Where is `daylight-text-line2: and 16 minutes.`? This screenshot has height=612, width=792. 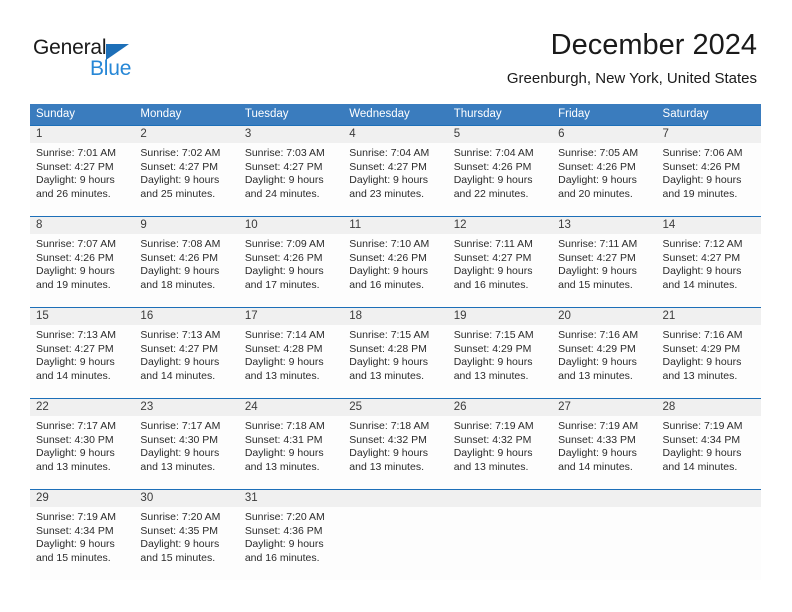 daylight-text-line2: and 16 minutes. is located at coordinates (282, 557).